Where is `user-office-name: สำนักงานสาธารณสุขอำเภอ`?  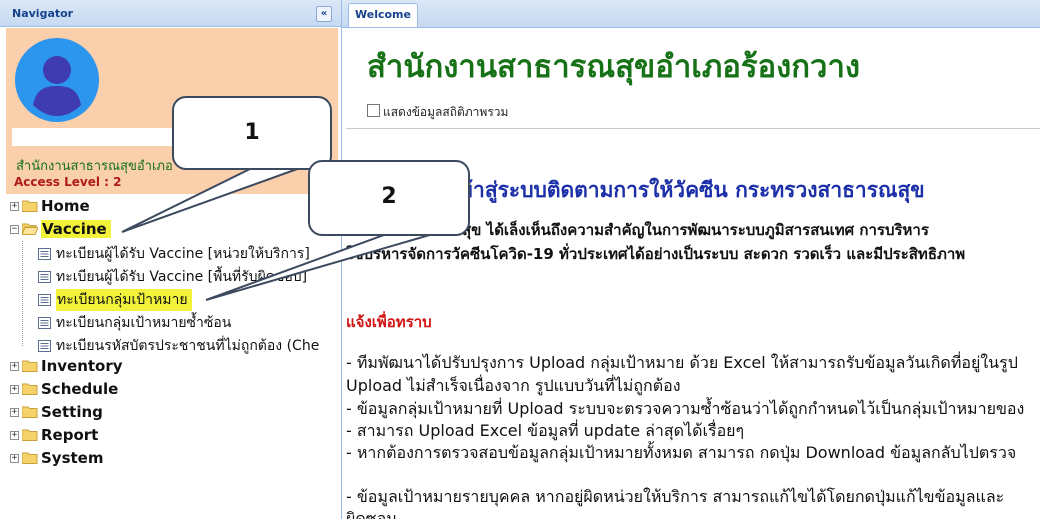 user-office-name: สำนักงานสาธารณสุขอำเภอ is located at coordinates (94, 166).